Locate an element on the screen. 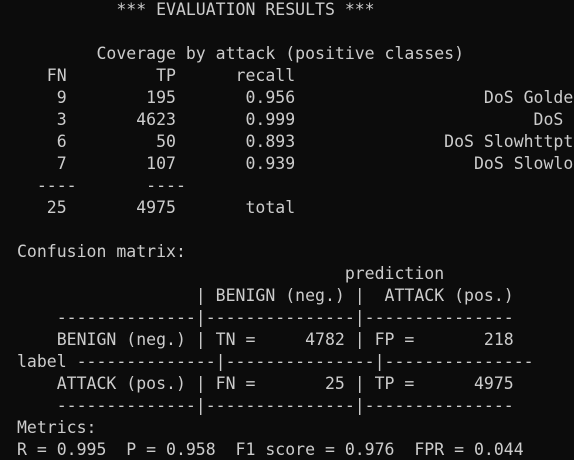 The image size is (574, 460). coverage-row: 6 50 0.893 DoS Slowhttptest is located at coordinates (295, 141).